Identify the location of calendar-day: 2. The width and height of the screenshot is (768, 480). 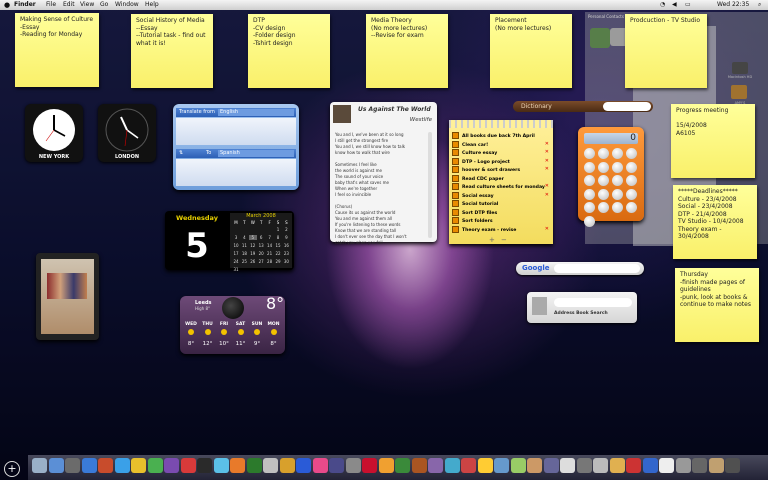
(286, 229).